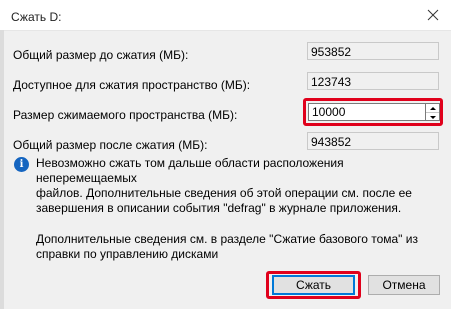  What do you see at coordinates (367, 112) in the screenshot?
I see `shrink-amount-input` at bounding box center [367, 112].